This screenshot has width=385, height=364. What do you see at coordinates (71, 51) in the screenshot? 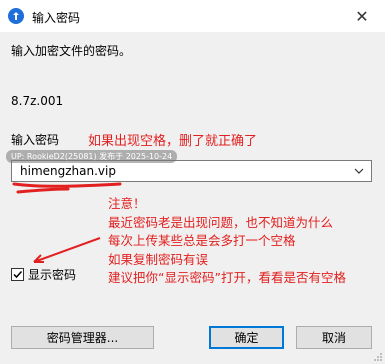
I see `prompt-text: 输入加密文件的密码。` at bounding box center [71, 51].